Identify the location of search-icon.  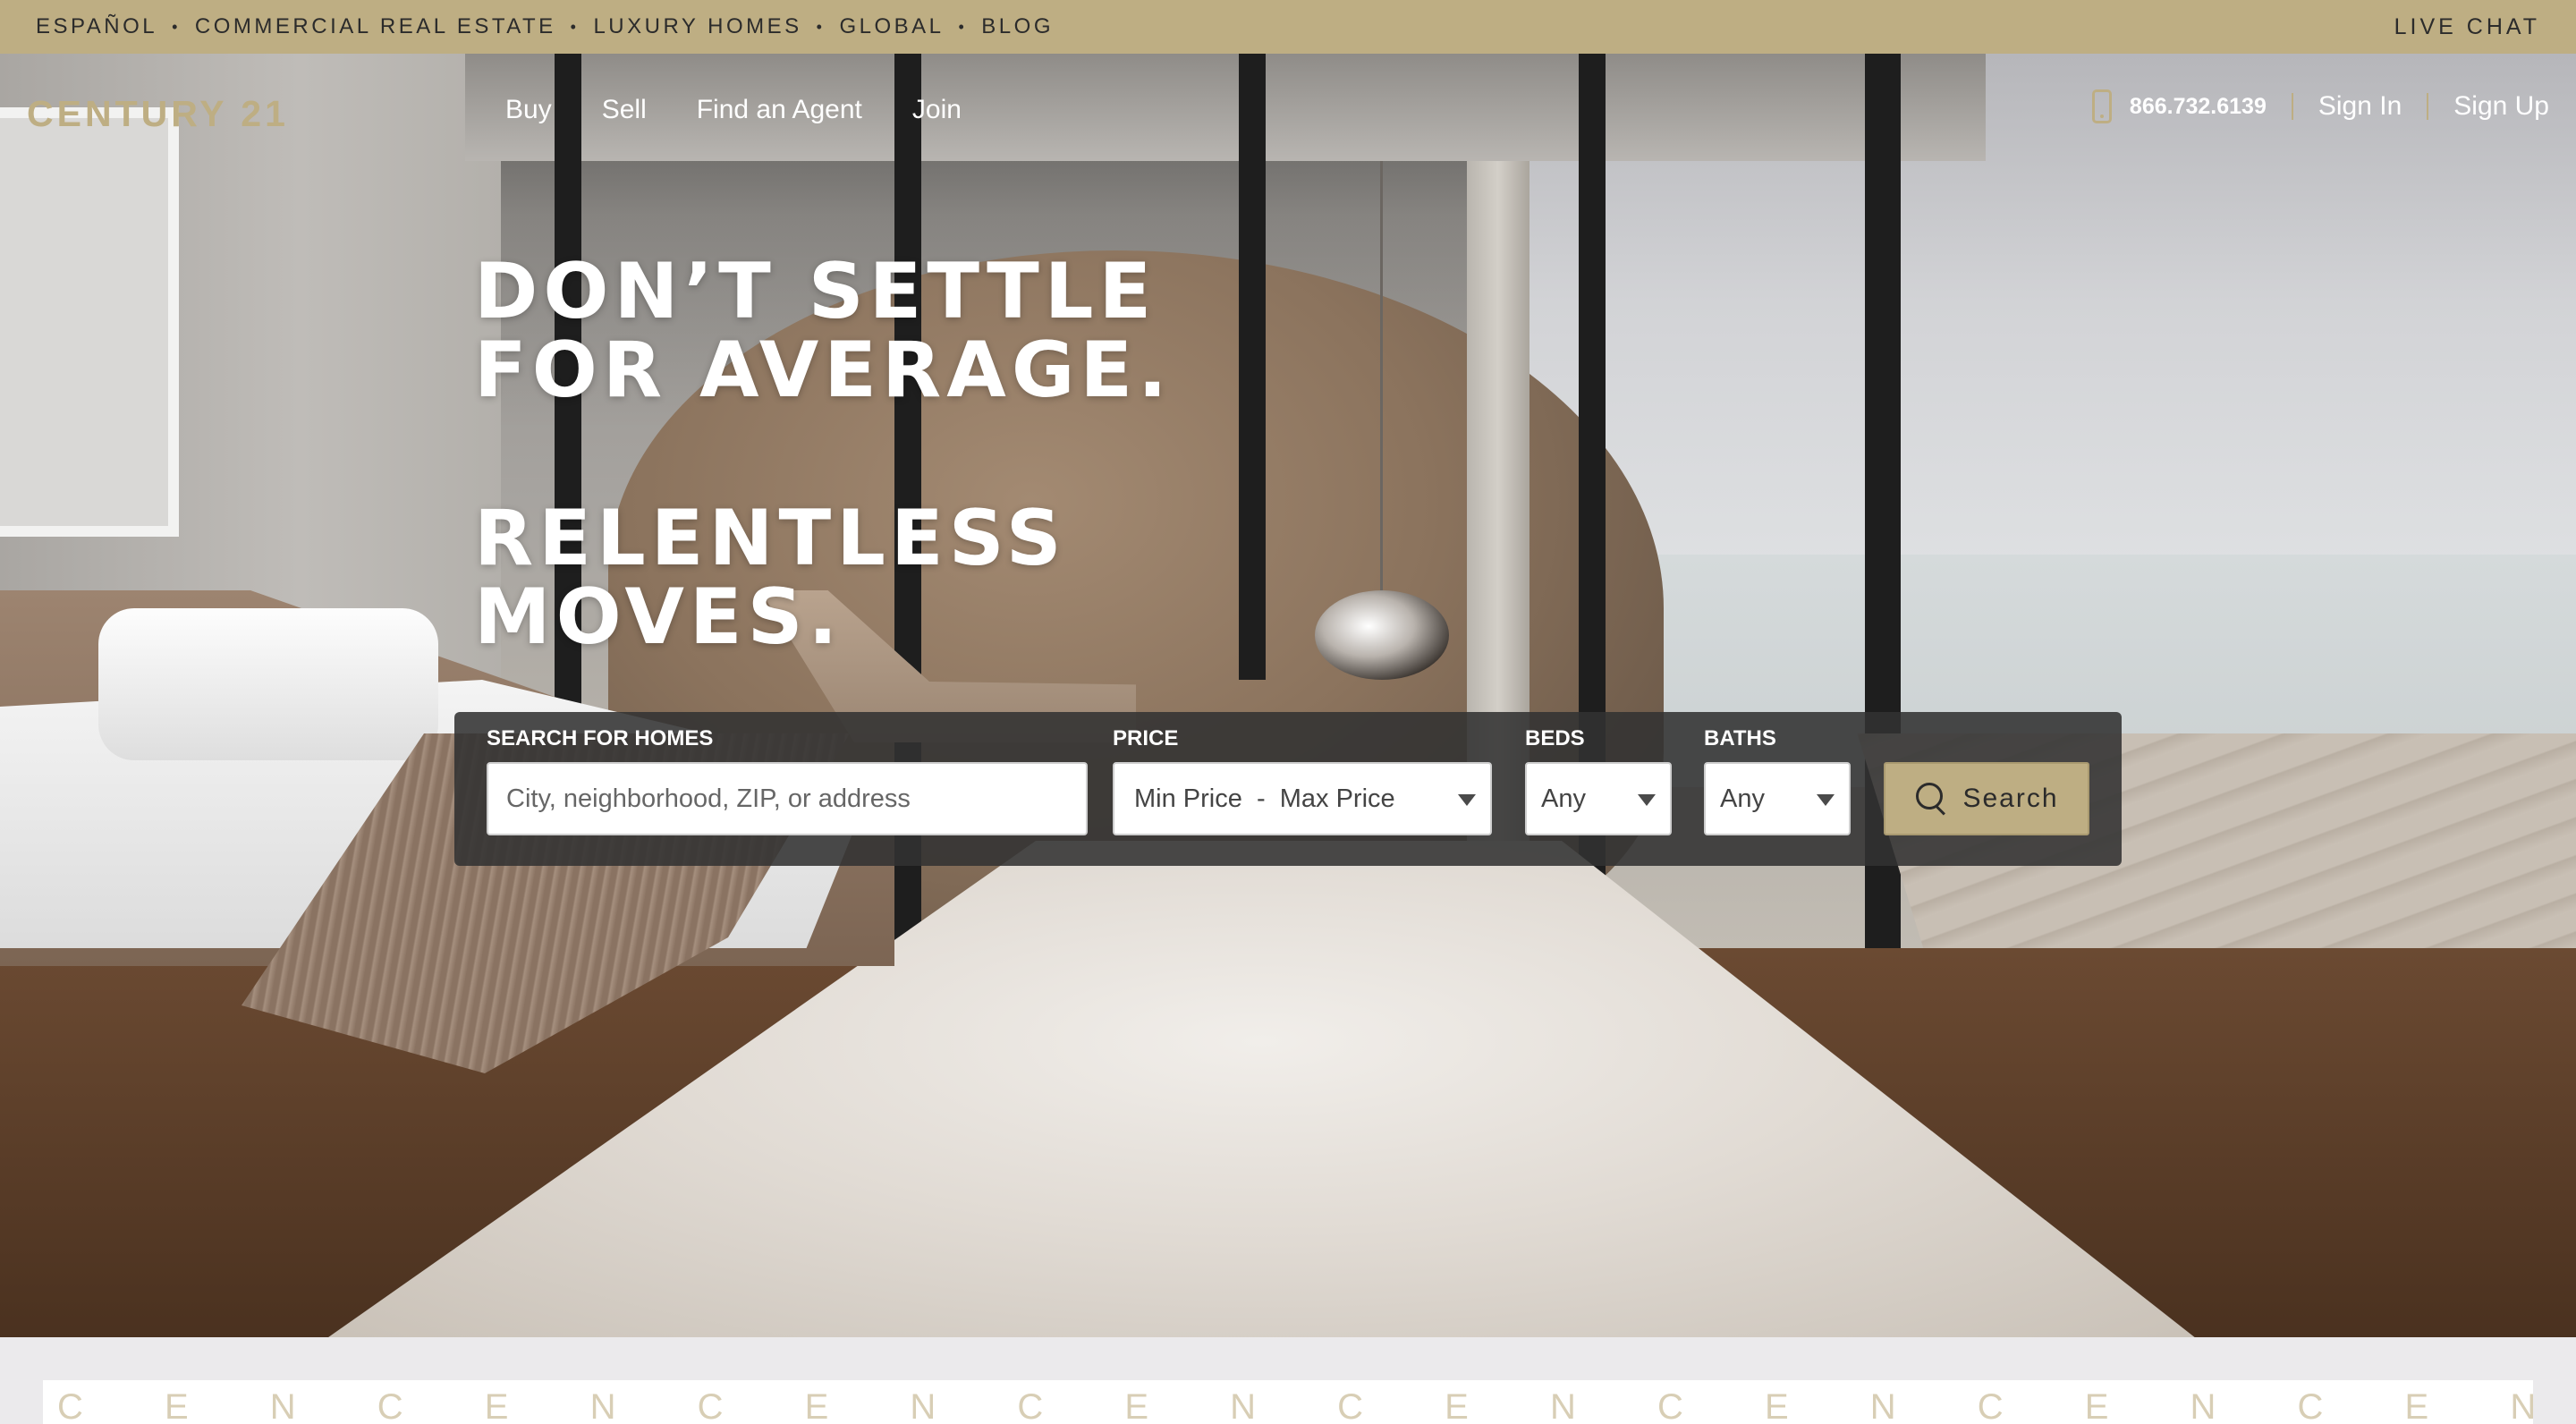
(1932, 799).